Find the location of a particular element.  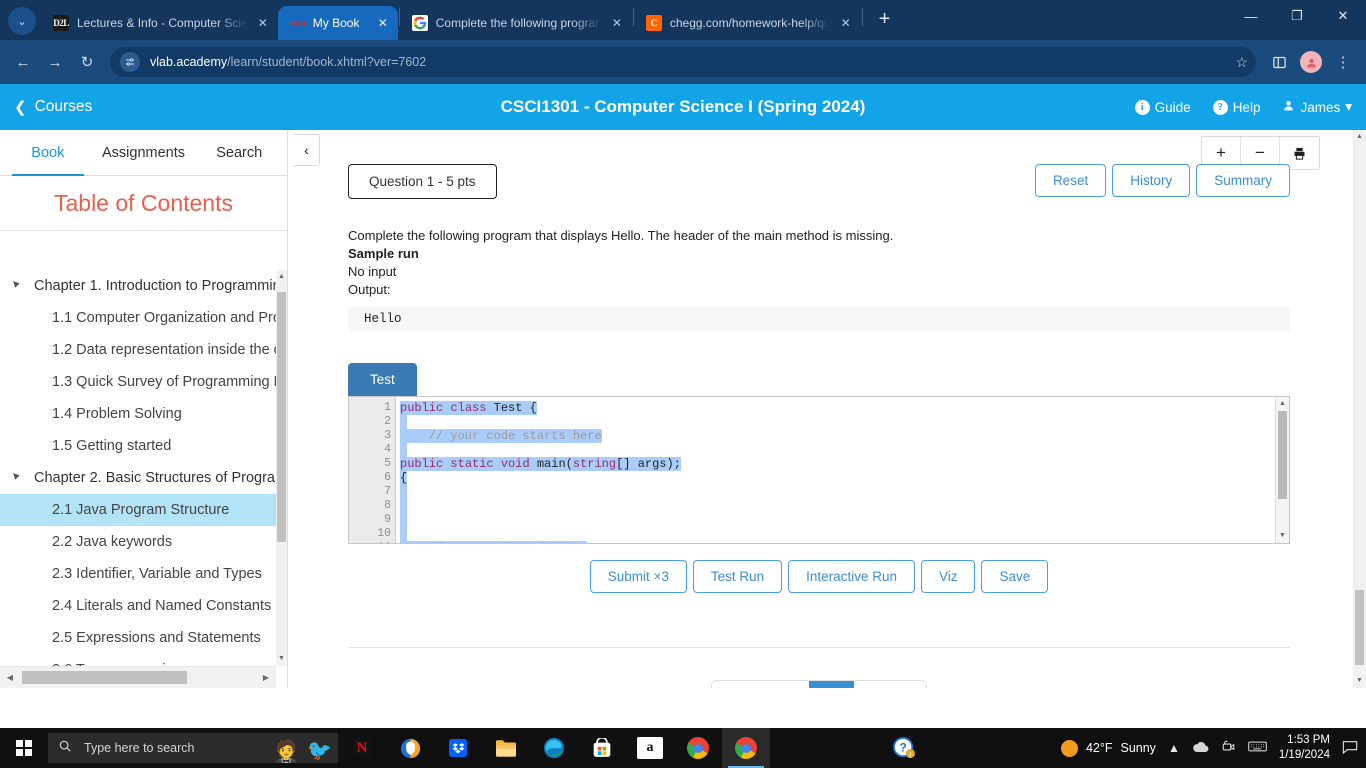

interactive-run-button: Interactive Run is located at coordinates (851, 576).